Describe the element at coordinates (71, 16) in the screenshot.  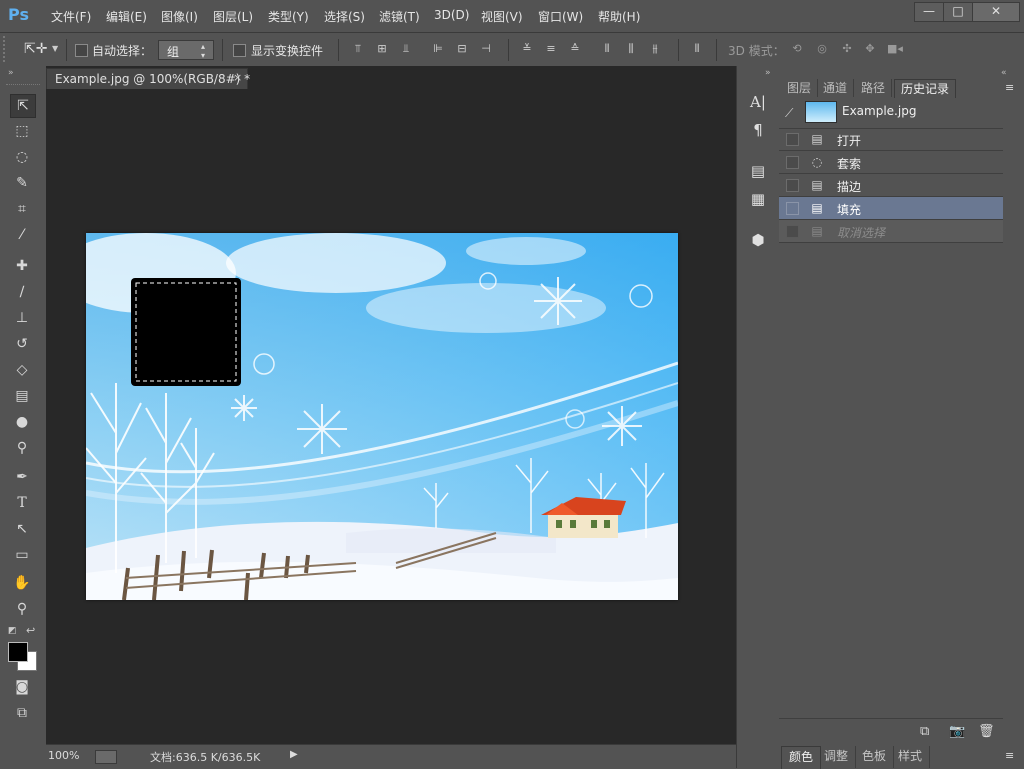
I see `menu-file: 文件(F)` at that location.